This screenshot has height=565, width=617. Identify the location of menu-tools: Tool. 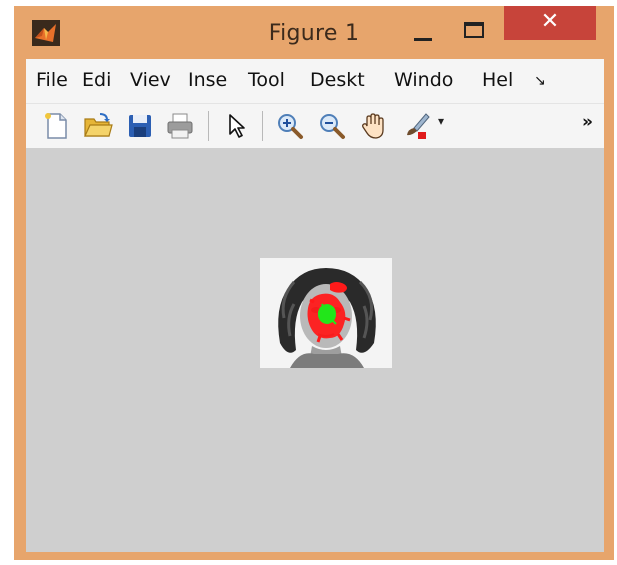
(266, 80).